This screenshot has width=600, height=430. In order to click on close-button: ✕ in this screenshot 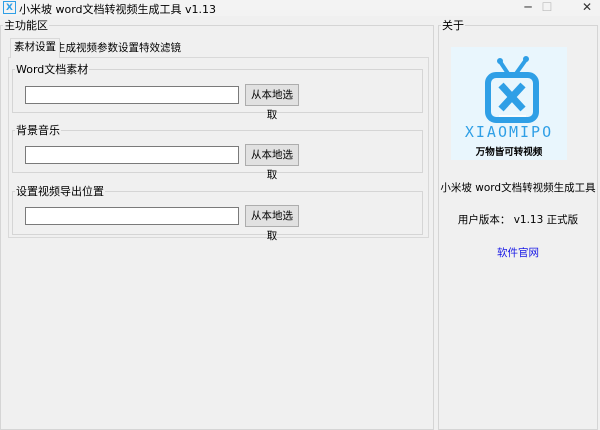, I will do `click(583, 8)`.